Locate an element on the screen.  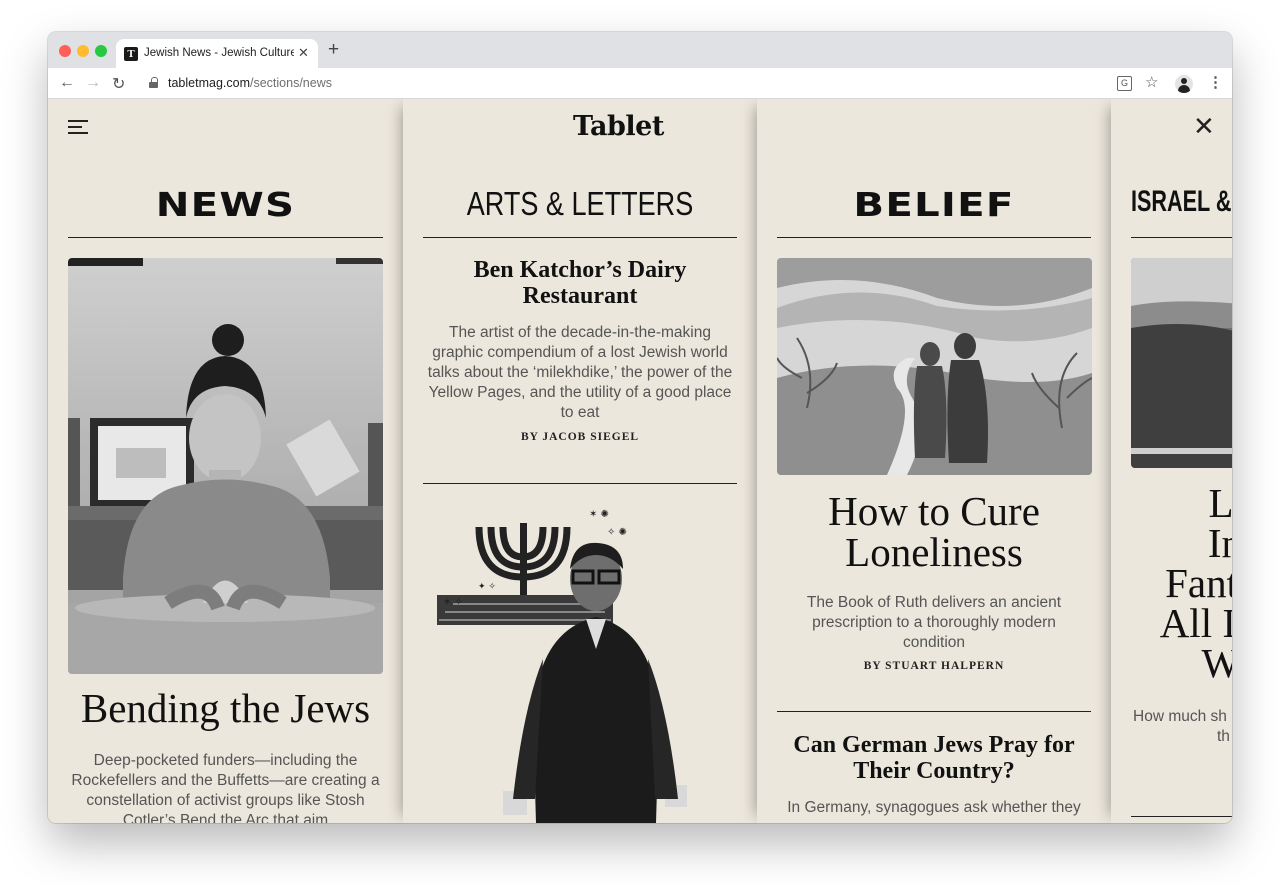
article-illustration-menorah: ✶ ✧ ✦ ✧ ✶ ✺ ✧ ✺ is located at coordinates (578, 661).